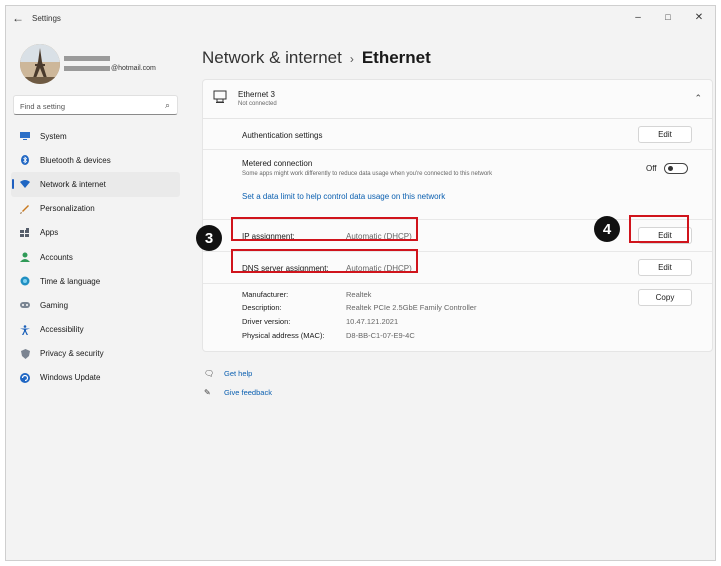 Image resolution: width=721 pixels, height=566 pixels. Describe the element at coordinates (457, 134) in the screenshot. I see `auth-settings-row: Authentication settings Edit` at that location.